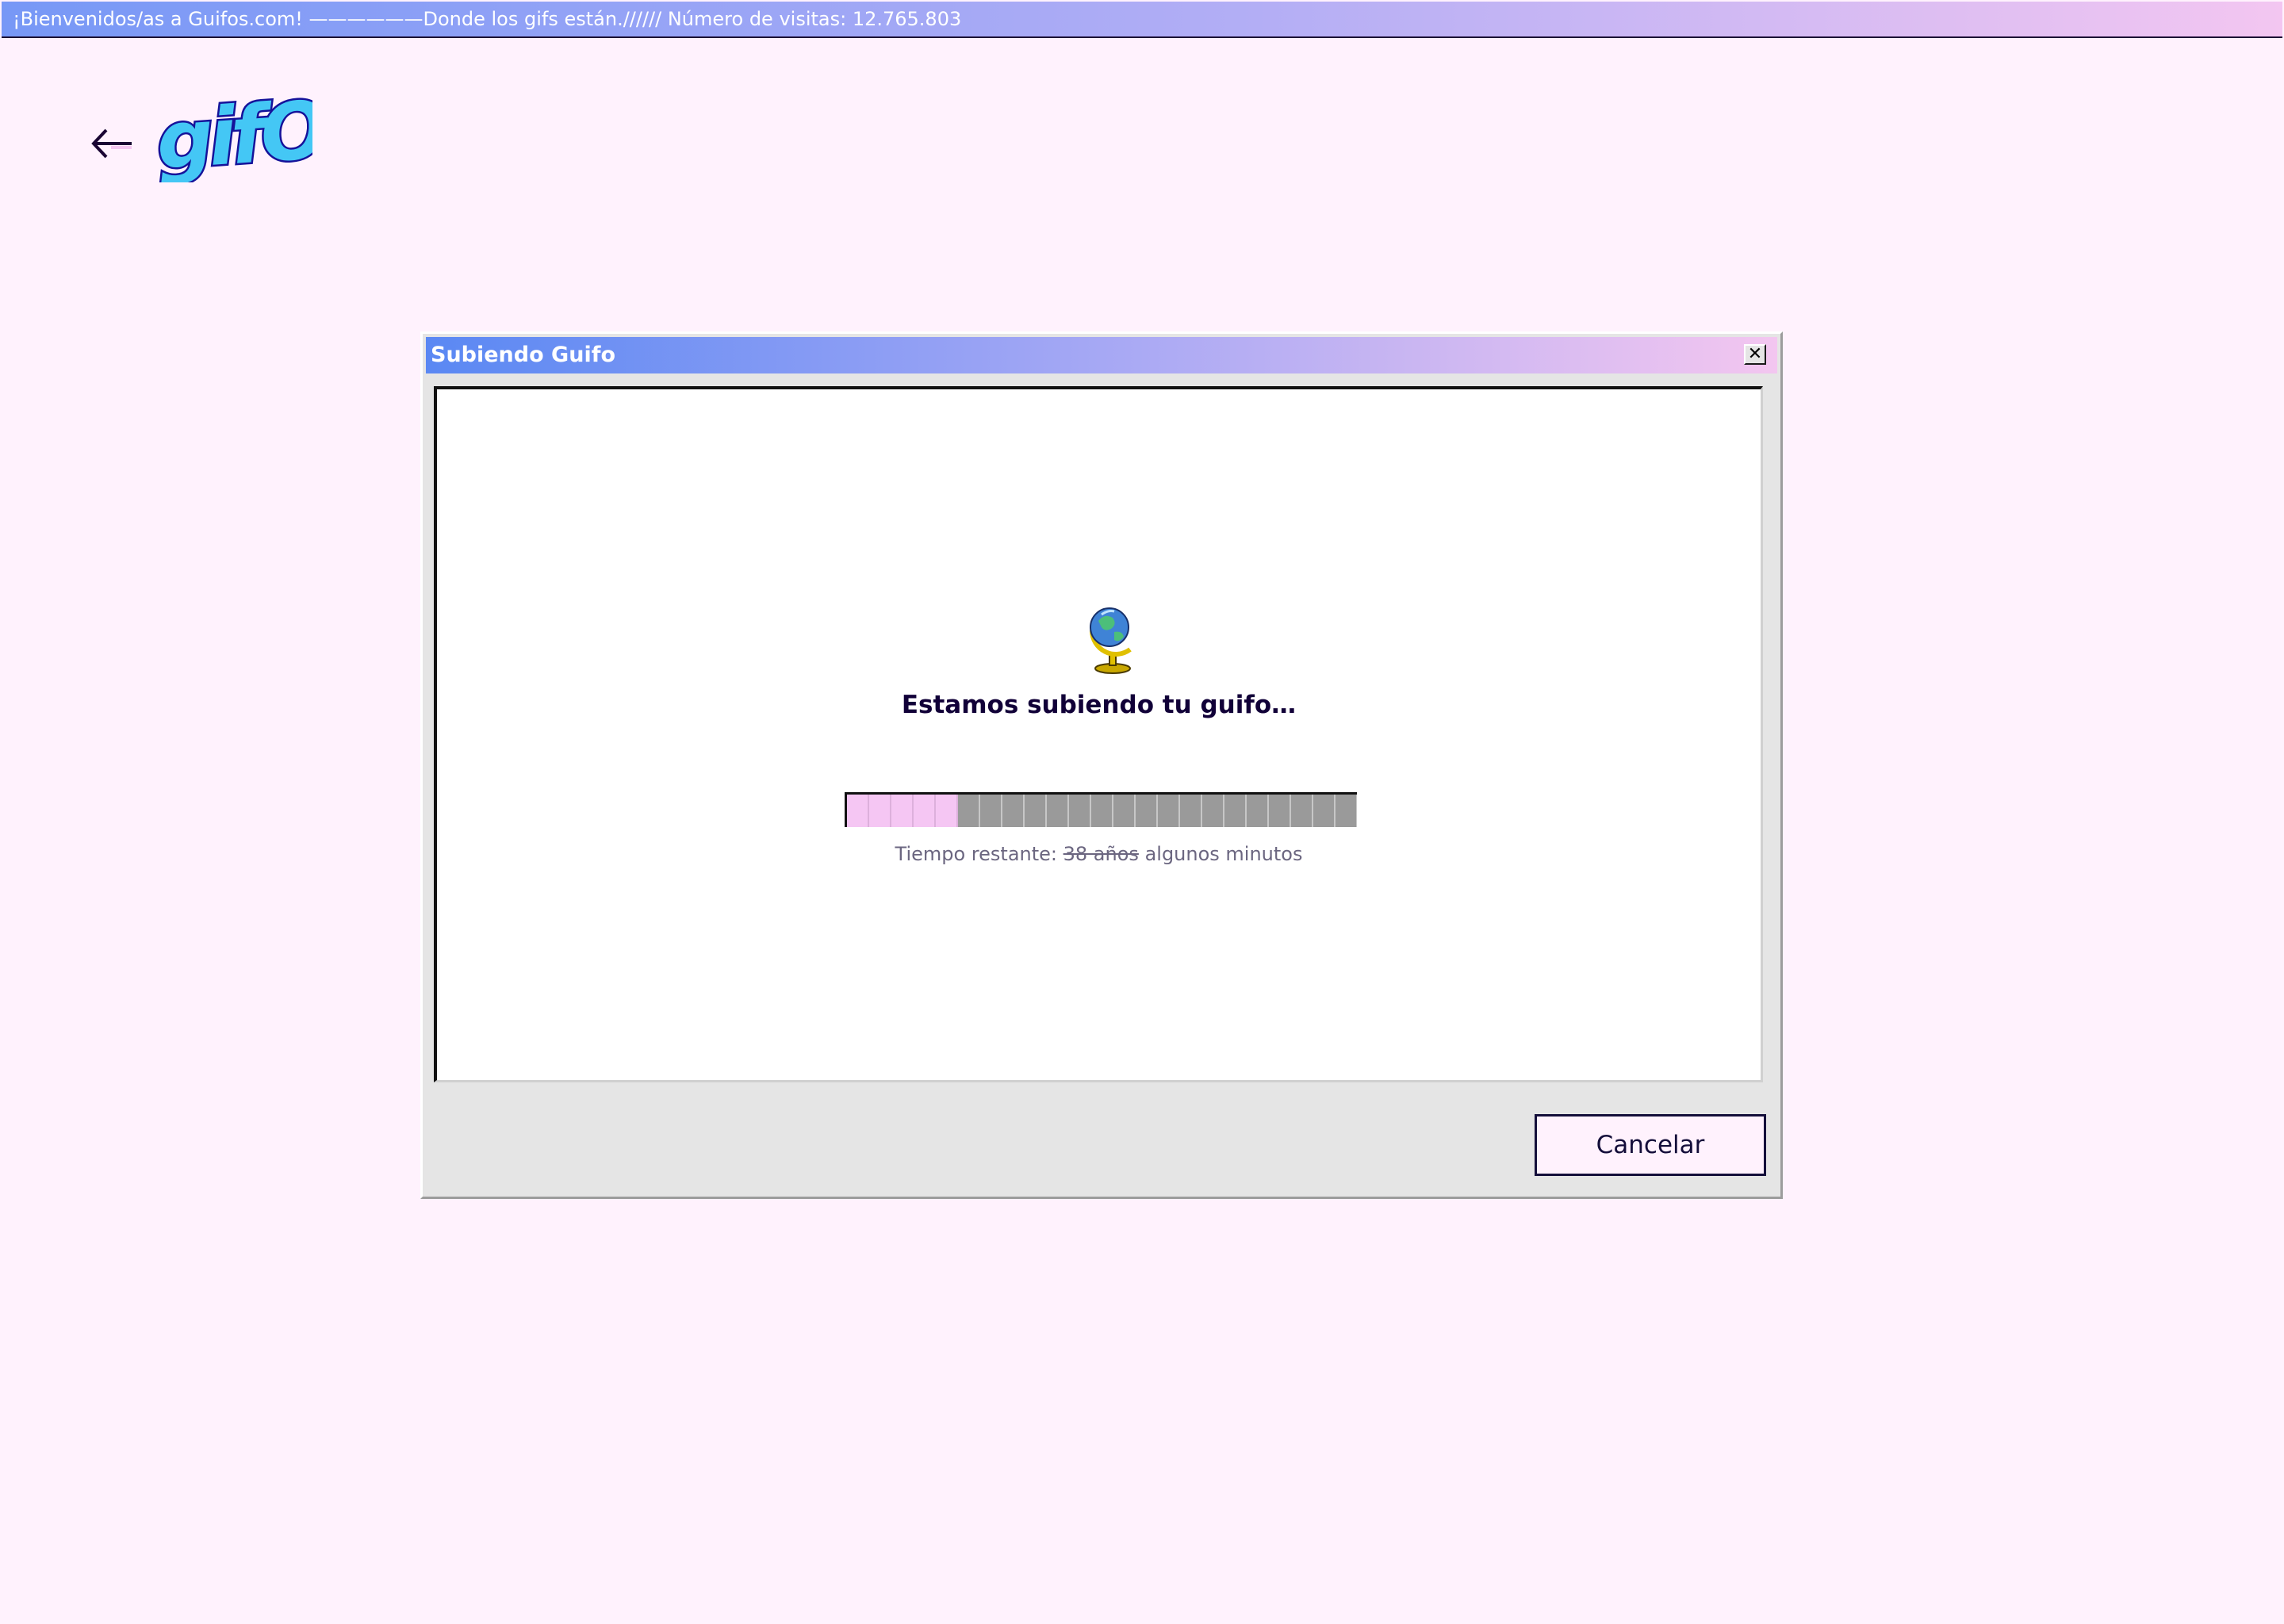 The height and width of the screenshot is (1624, 2284). Describe the element at coordinates (523, 355) in the screenshot. I see `dialog-title: Subiendo Guifo` at that location.